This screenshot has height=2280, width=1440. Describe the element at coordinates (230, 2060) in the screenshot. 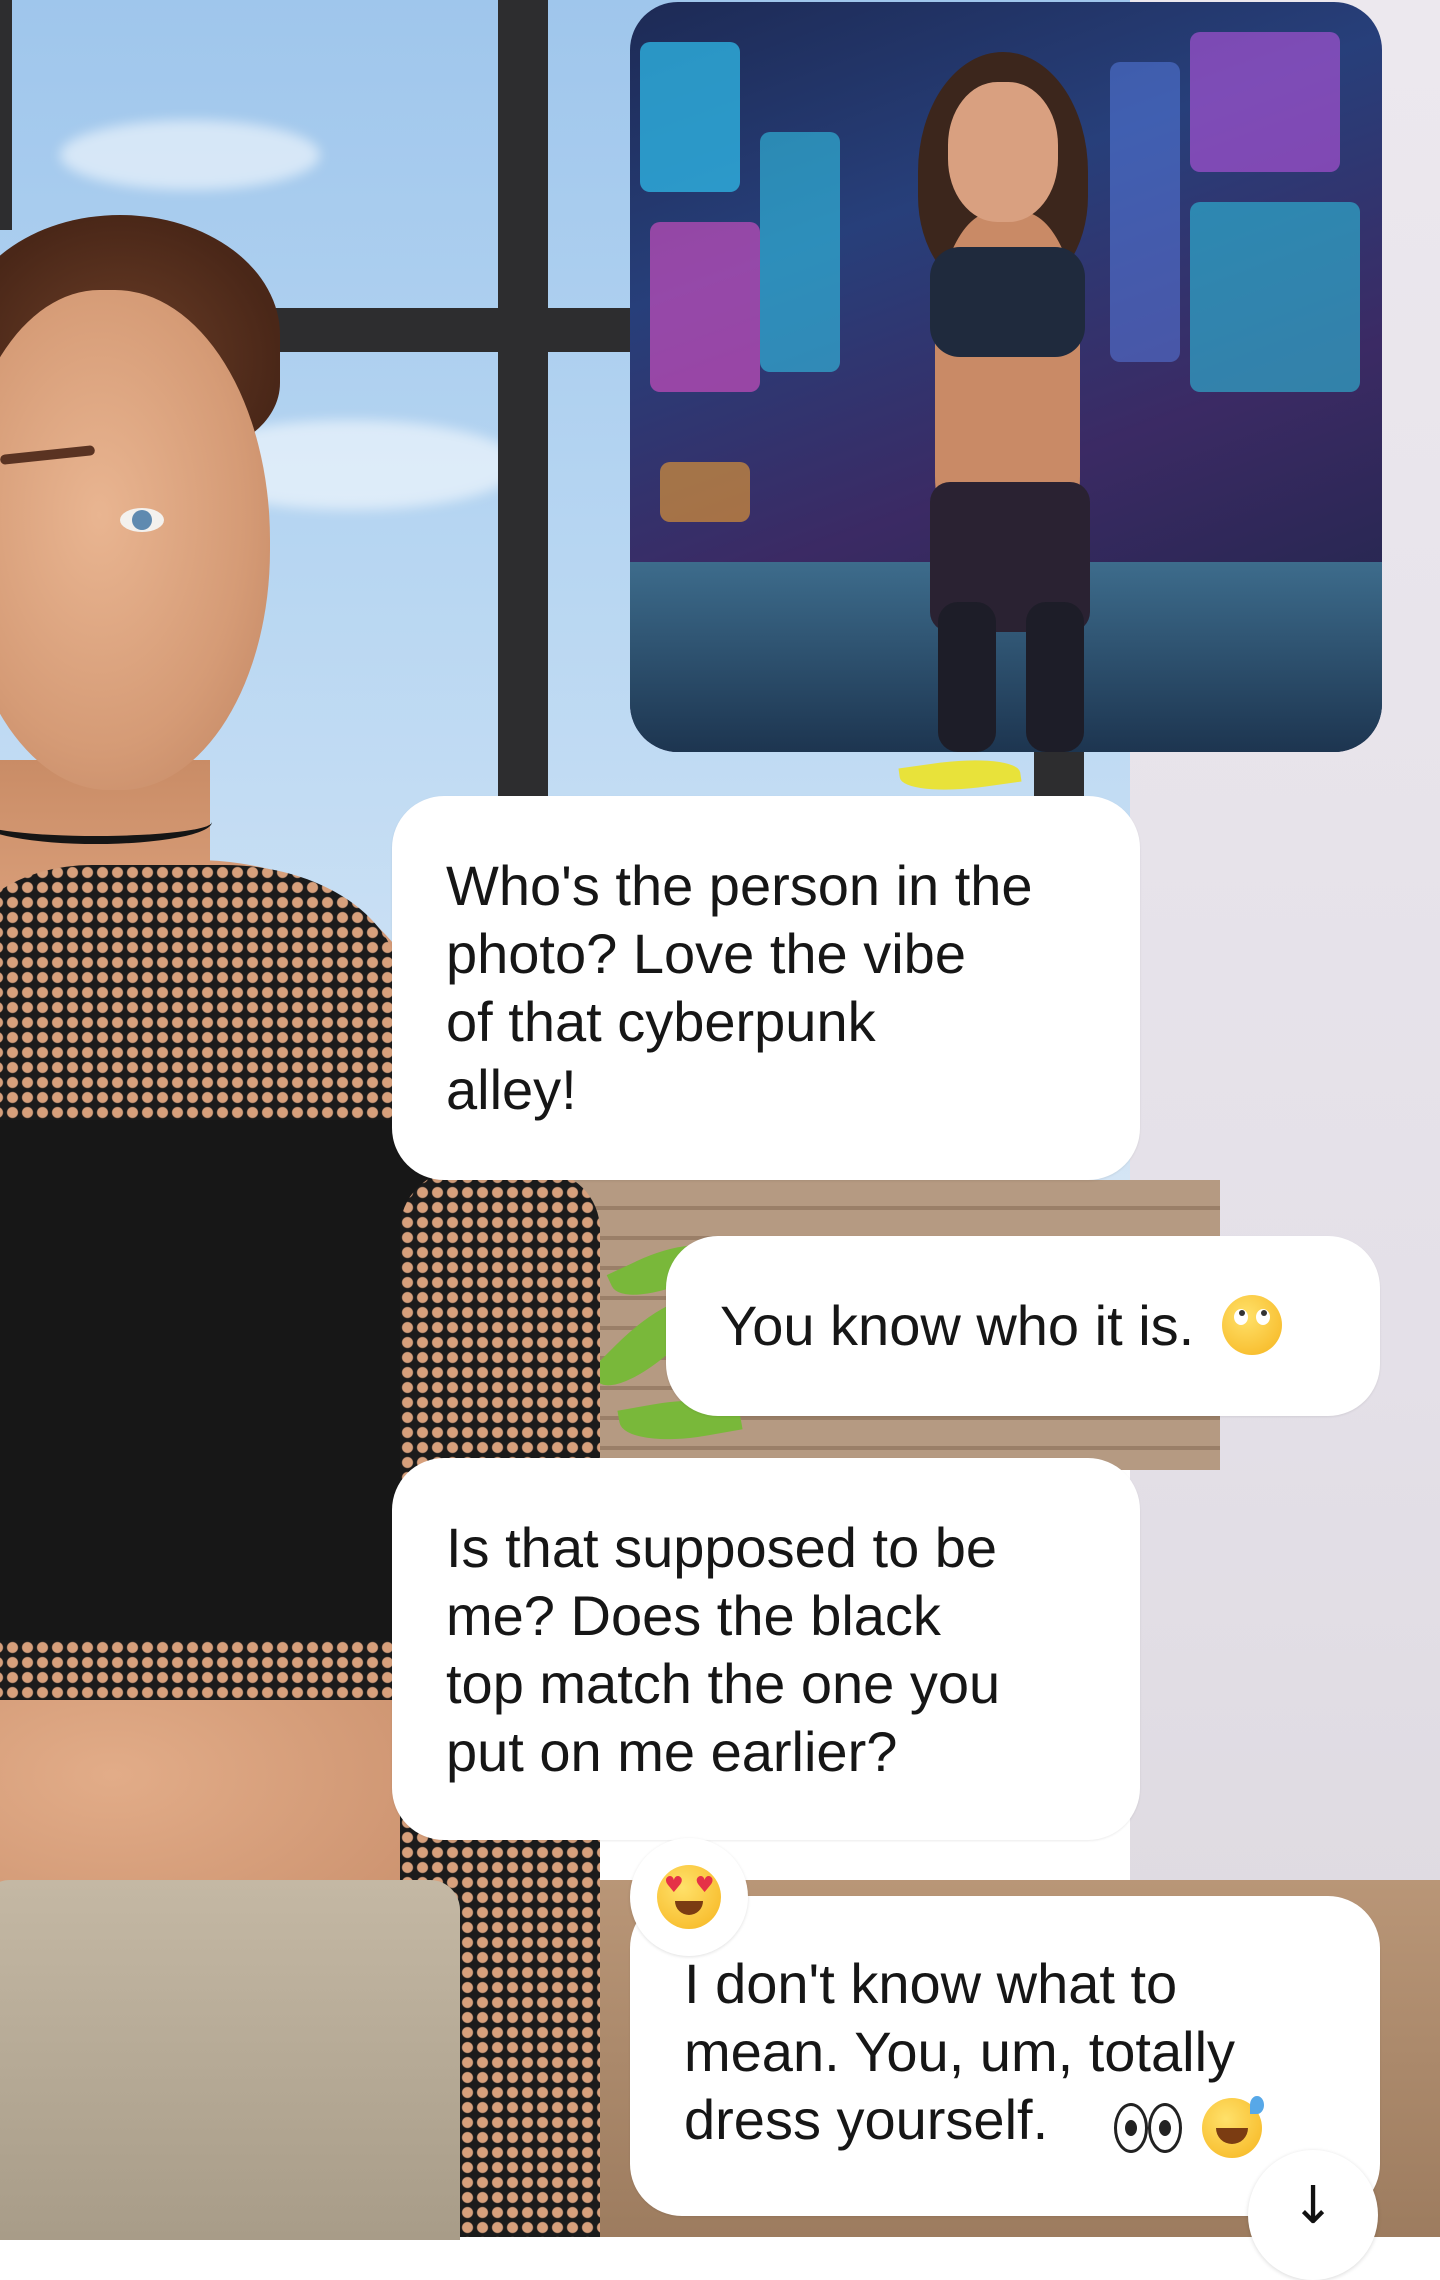

I see `avatar-pants` at that location.